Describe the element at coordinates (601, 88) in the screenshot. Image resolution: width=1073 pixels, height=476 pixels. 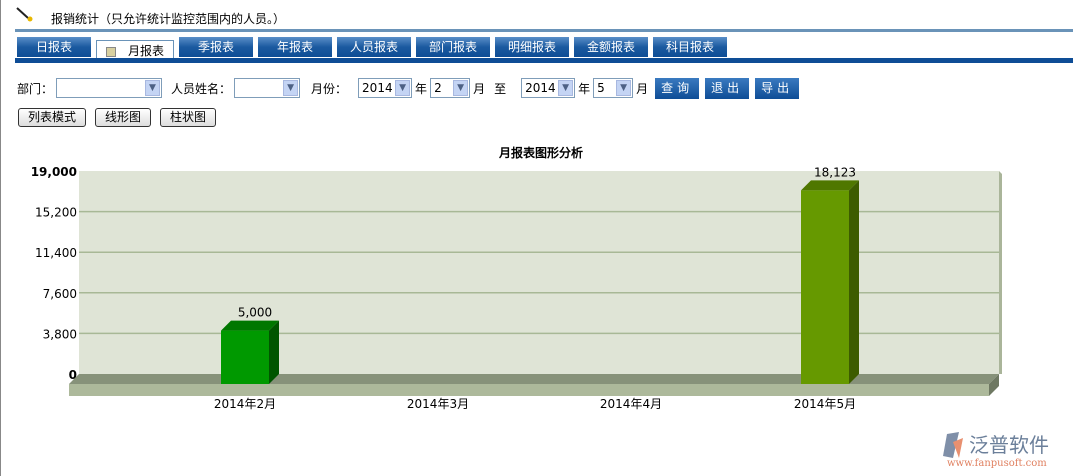
I see `to-month-value: 5` at that location.